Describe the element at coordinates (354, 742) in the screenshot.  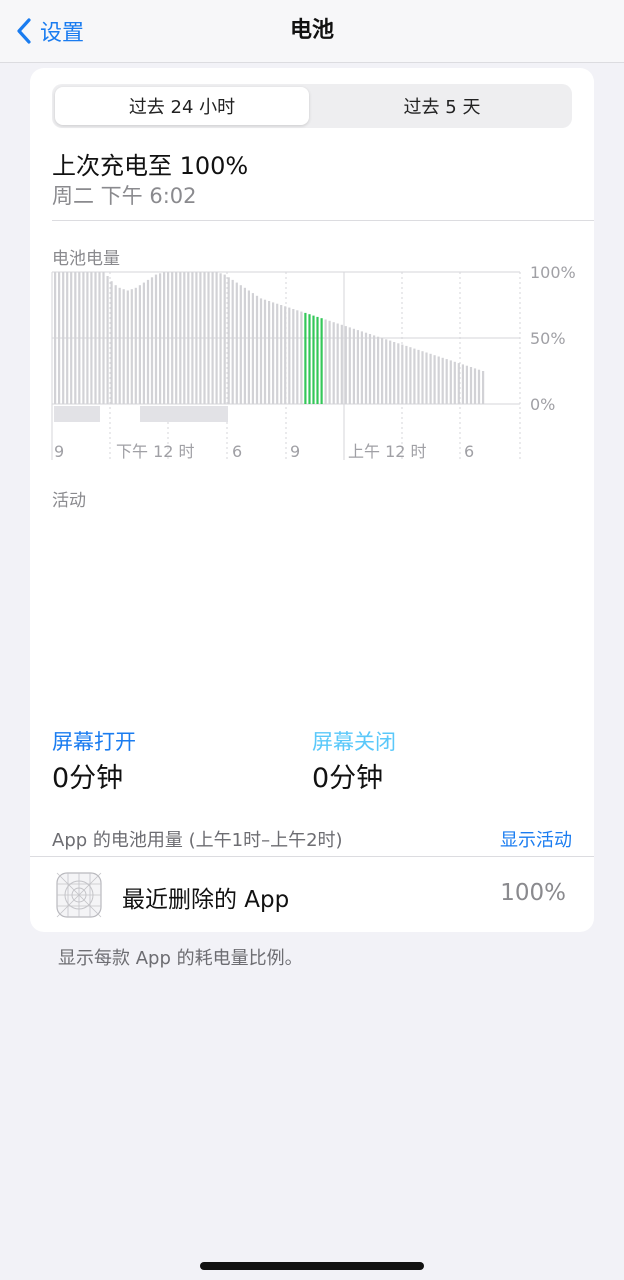
I see `screen-off-label: 屏幕关闭` at that location.